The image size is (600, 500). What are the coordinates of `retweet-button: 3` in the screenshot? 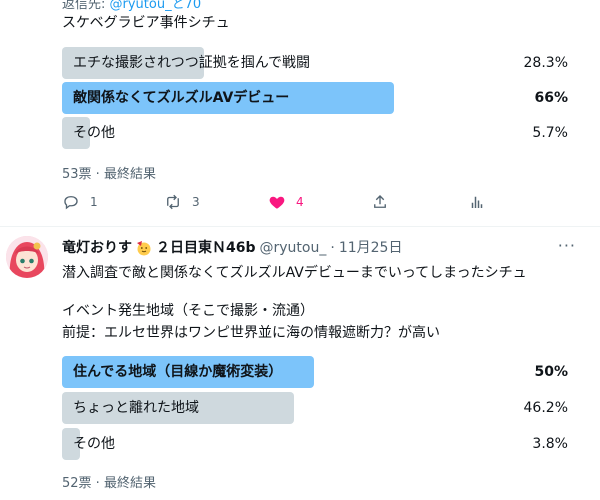 It's located at (182, 202).